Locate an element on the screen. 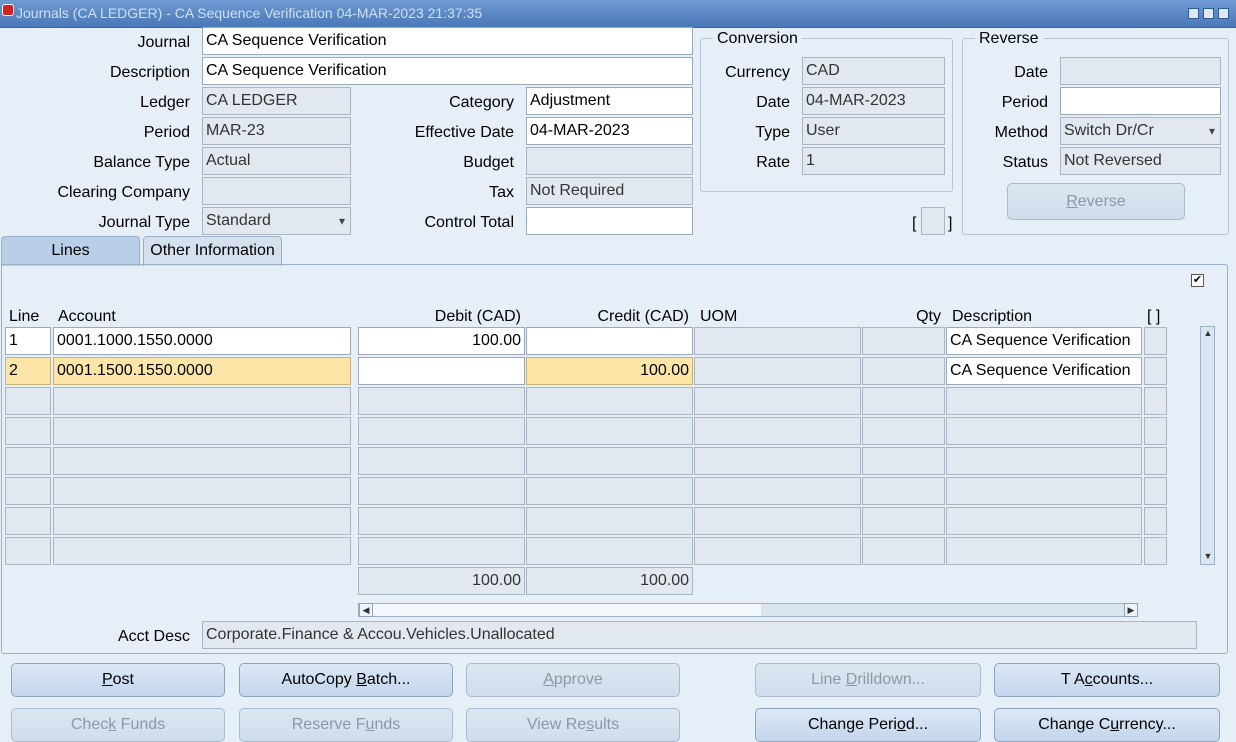  row-8-account-cell is located at coordinates (202, 551).